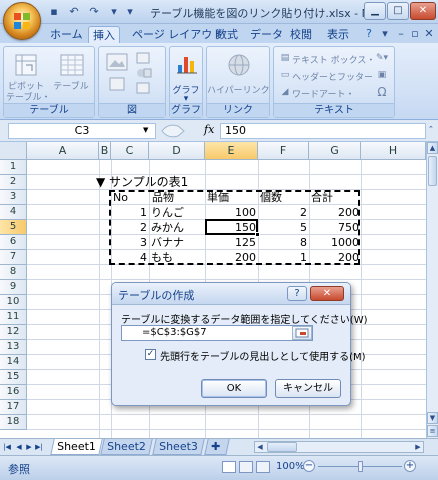 This screenshot has width=438, height=480. Describe the element at coordinates (13, 182) in the screenshot. I see `row-header-2: 2` at that location.